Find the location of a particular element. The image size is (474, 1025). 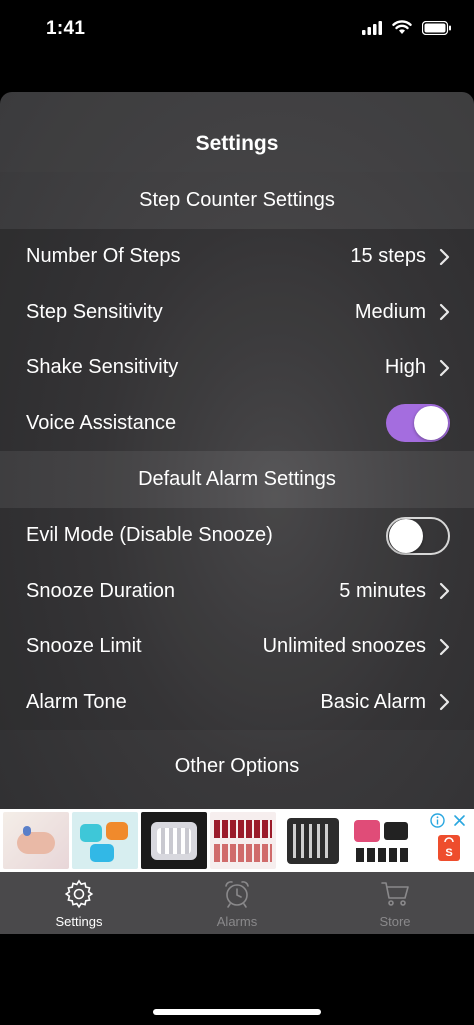

cart-icon is located at coordinates (395, 894).